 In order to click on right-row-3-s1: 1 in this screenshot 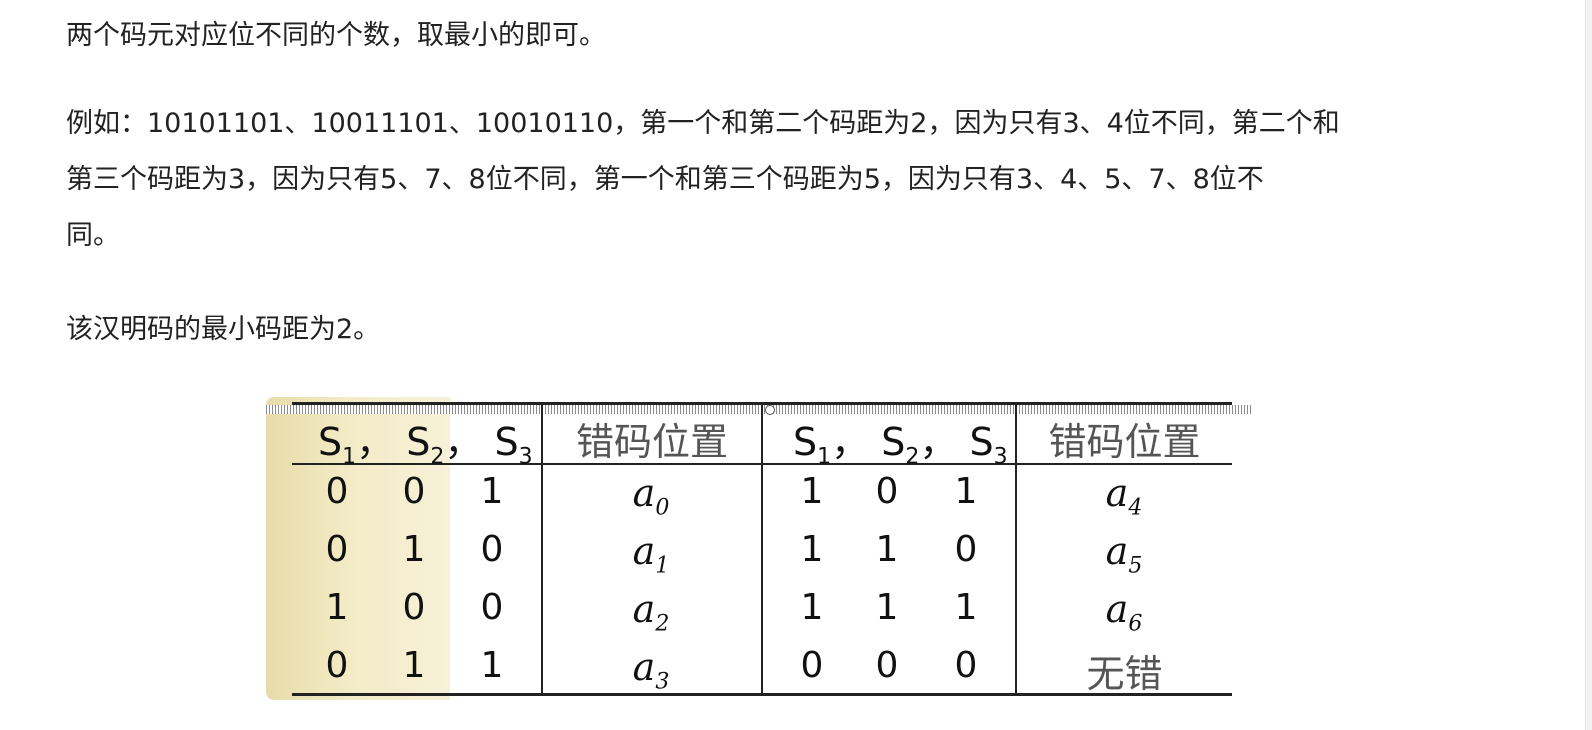, I will do `click(812, 607)`.